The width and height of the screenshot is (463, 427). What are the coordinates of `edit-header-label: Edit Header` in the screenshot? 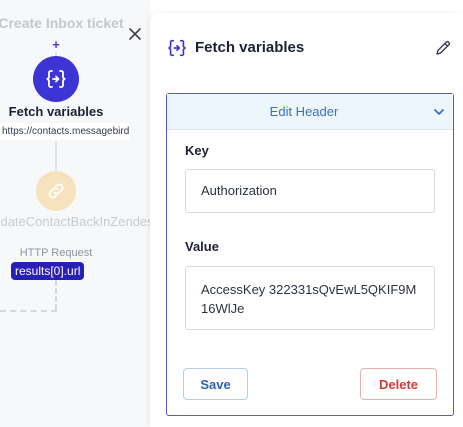 It's located at (304, 111).